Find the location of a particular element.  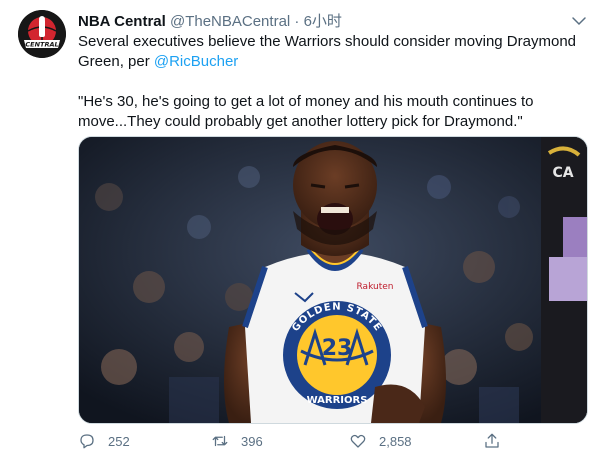

mention-link: @RicBucher is located at coordinates (196, 61).